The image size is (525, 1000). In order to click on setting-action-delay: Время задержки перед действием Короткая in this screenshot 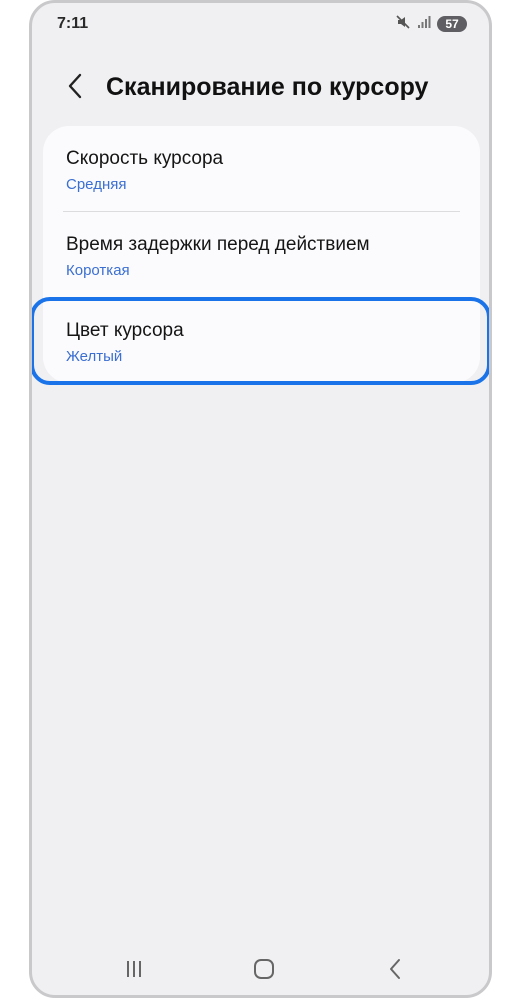, I will do `click(261, 255)`.